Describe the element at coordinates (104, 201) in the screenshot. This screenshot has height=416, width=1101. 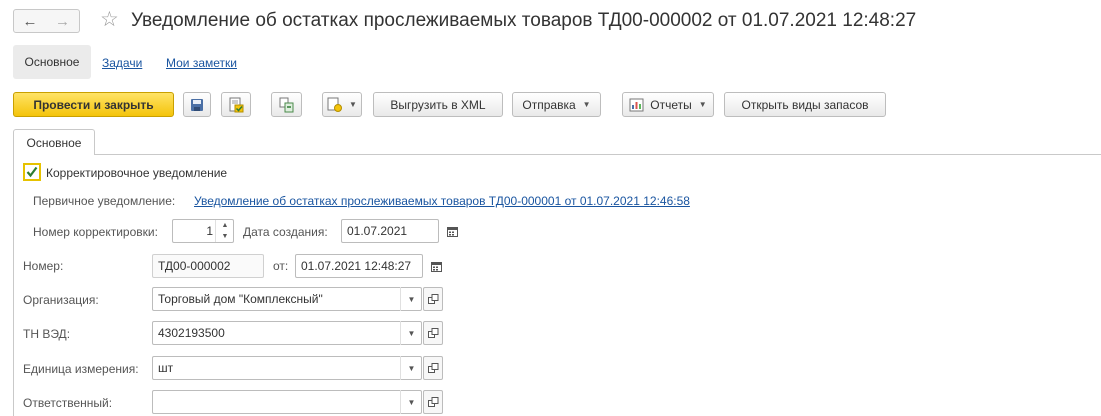
I see `primary-notification-label: Первичное уведомление:` at that location.